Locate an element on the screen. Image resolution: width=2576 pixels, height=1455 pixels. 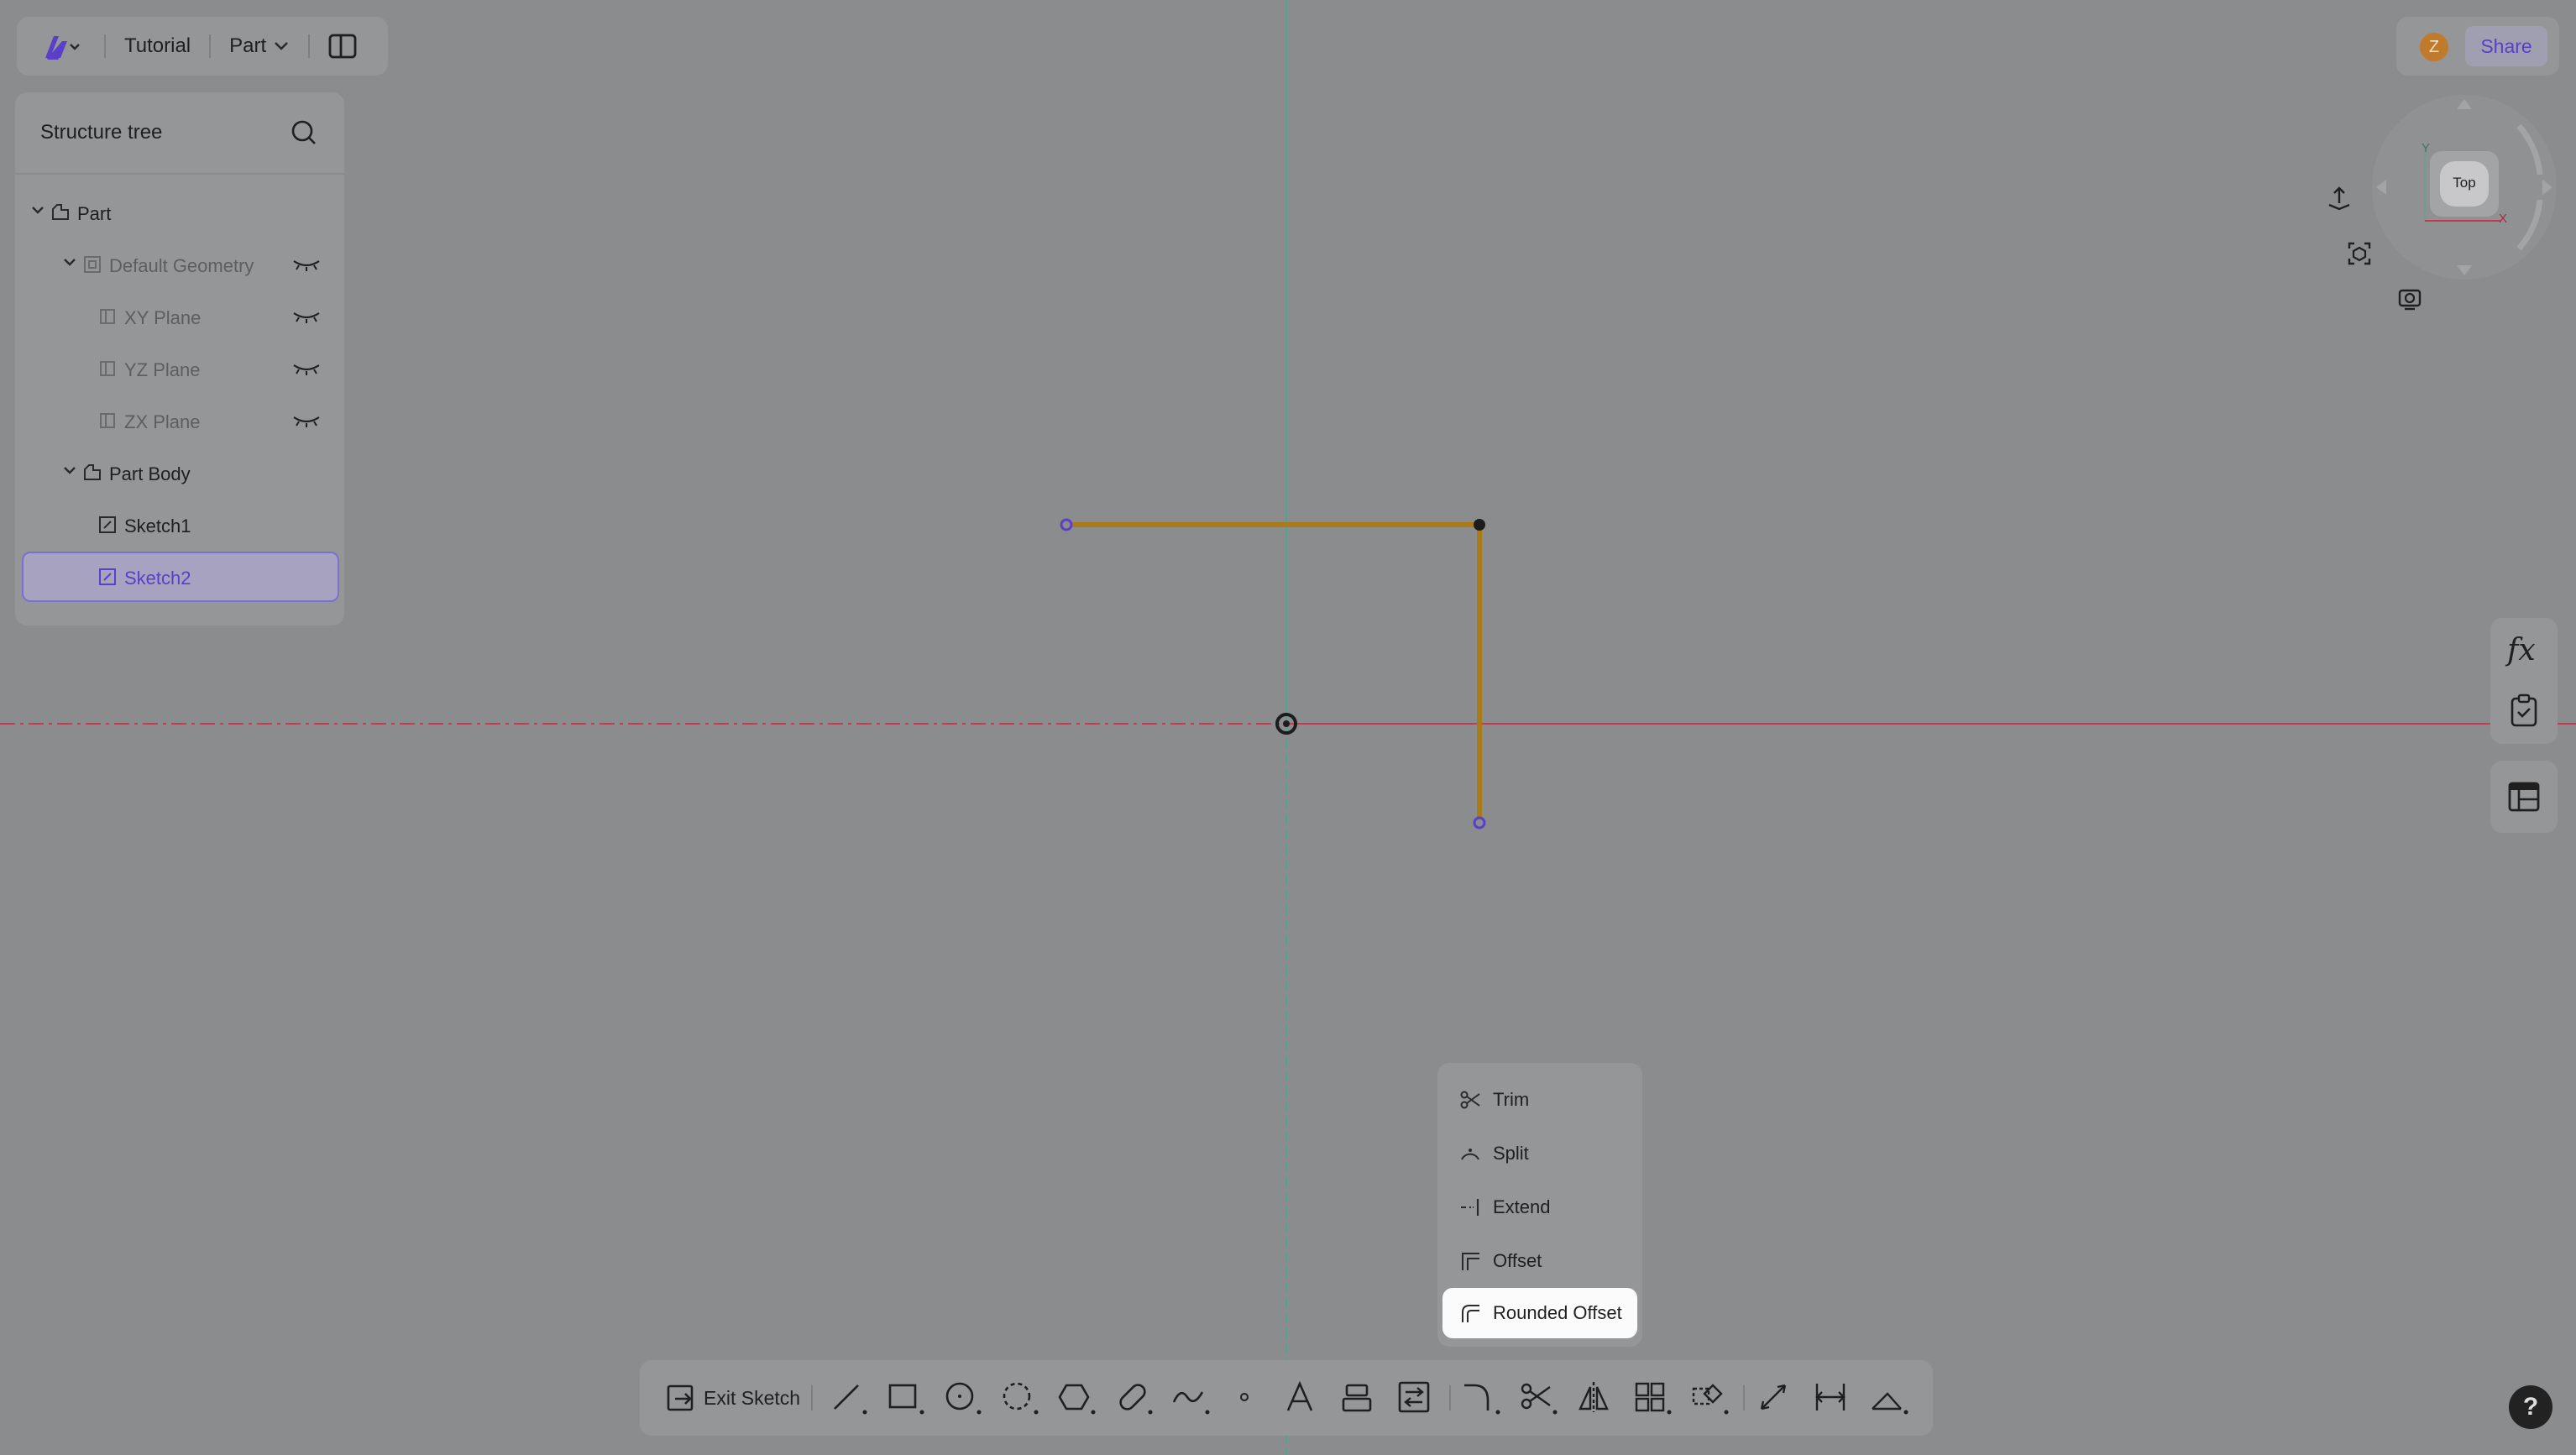
construction-icon is located at coordinates (1890, 1398).